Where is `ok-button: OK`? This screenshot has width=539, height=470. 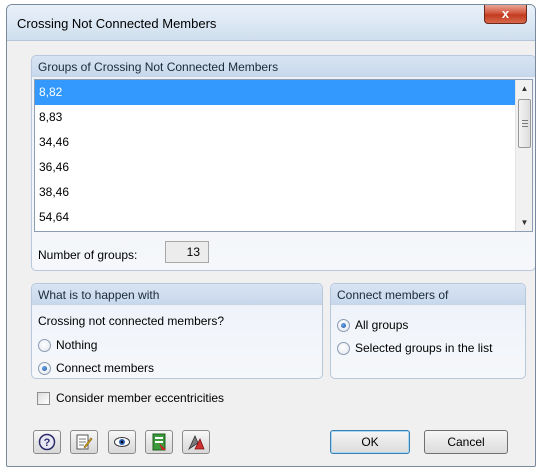 ok-button: OK is located at coordinates (370, 442).